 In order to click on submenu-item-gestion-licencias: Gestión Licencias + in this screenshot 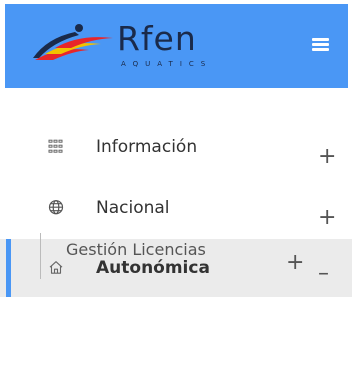, I will do `click(176, 256)`.